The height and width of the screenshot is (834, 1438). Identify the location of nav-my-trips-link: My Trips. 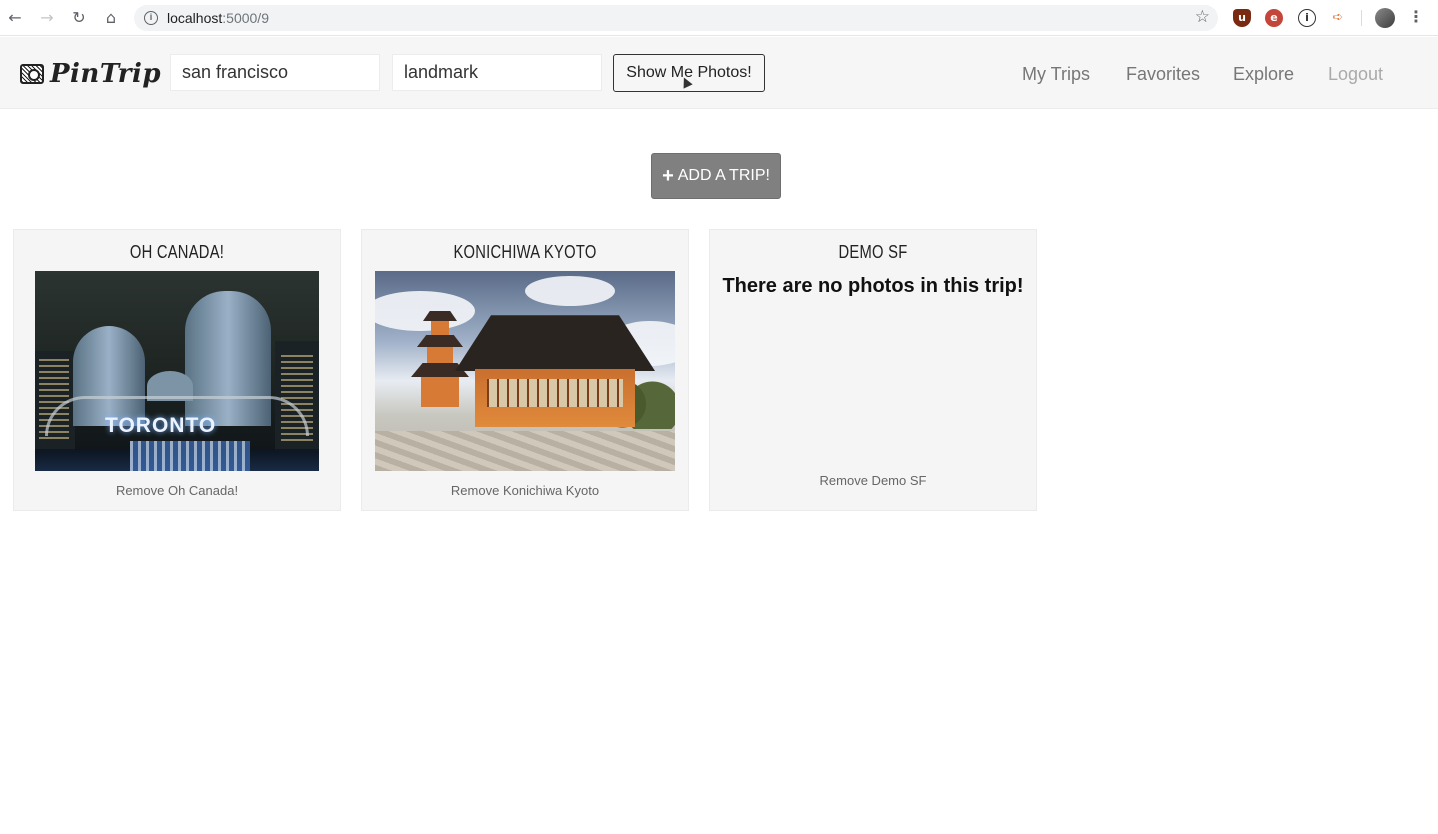
(1056, 74).